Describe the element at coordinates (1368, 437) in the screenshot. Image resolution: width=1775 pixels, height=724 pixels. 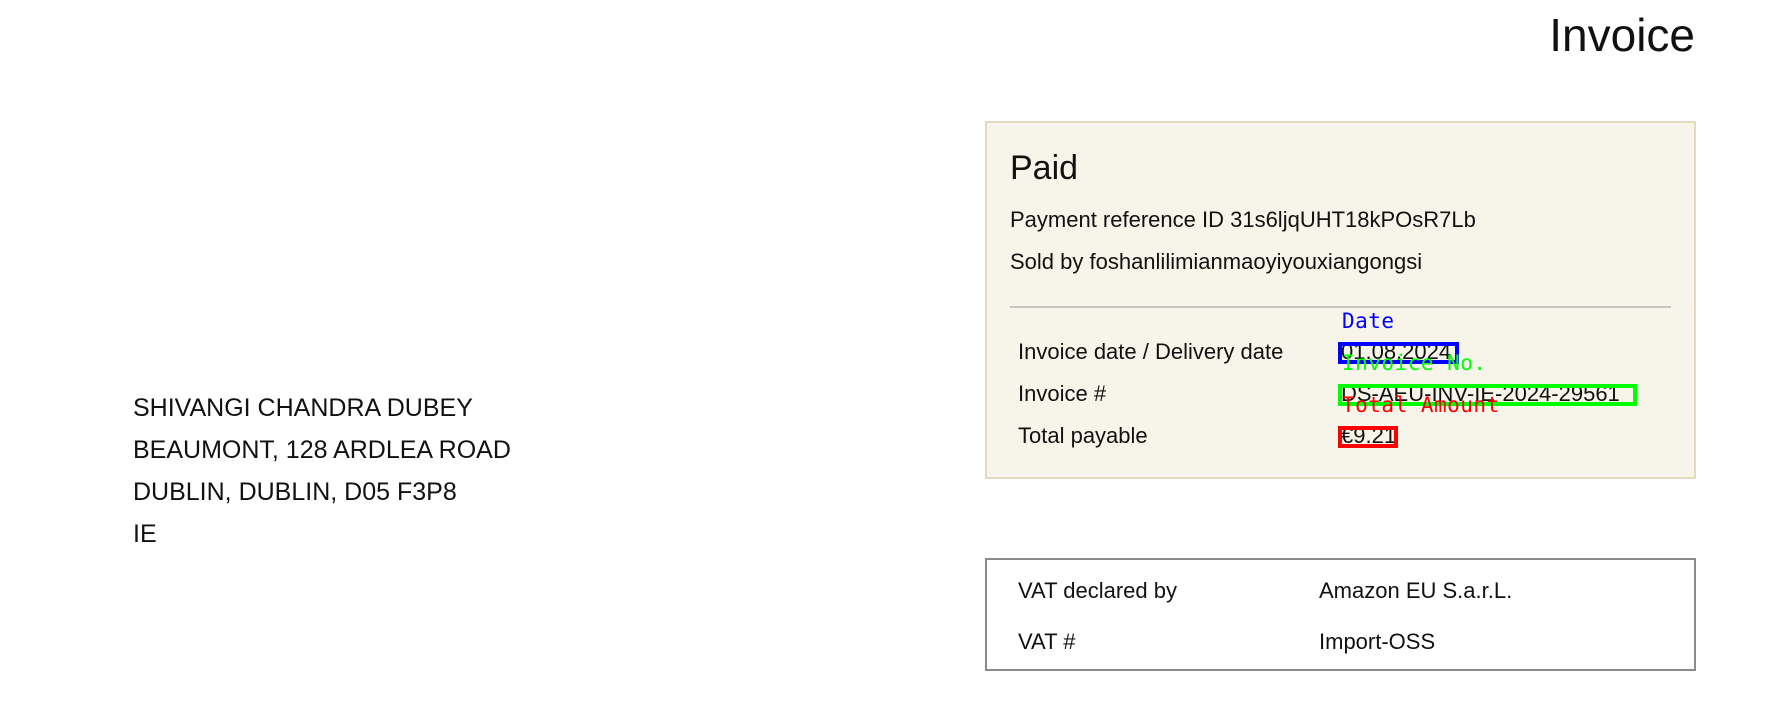
I see `annotation-total-amount-box` at that location.